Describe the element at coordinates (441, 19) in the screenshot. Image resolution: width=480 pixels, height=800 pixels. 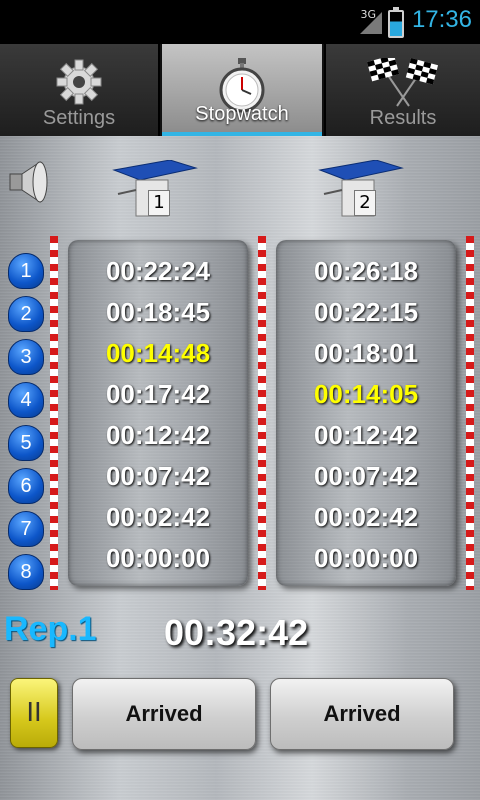
I see `clock: 17:36` at that location.